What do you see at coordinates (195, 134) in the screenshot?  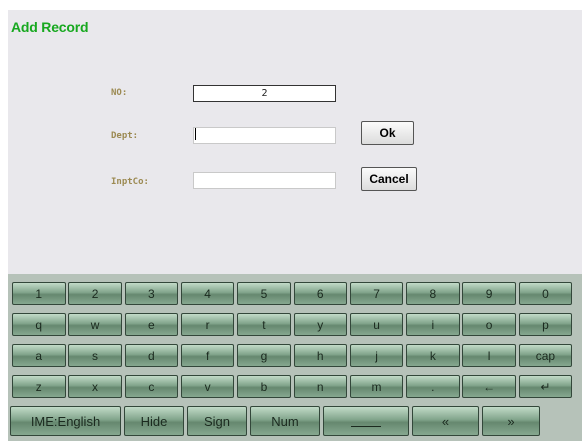 I see `text-cursor` at bounding box center [195, 134].